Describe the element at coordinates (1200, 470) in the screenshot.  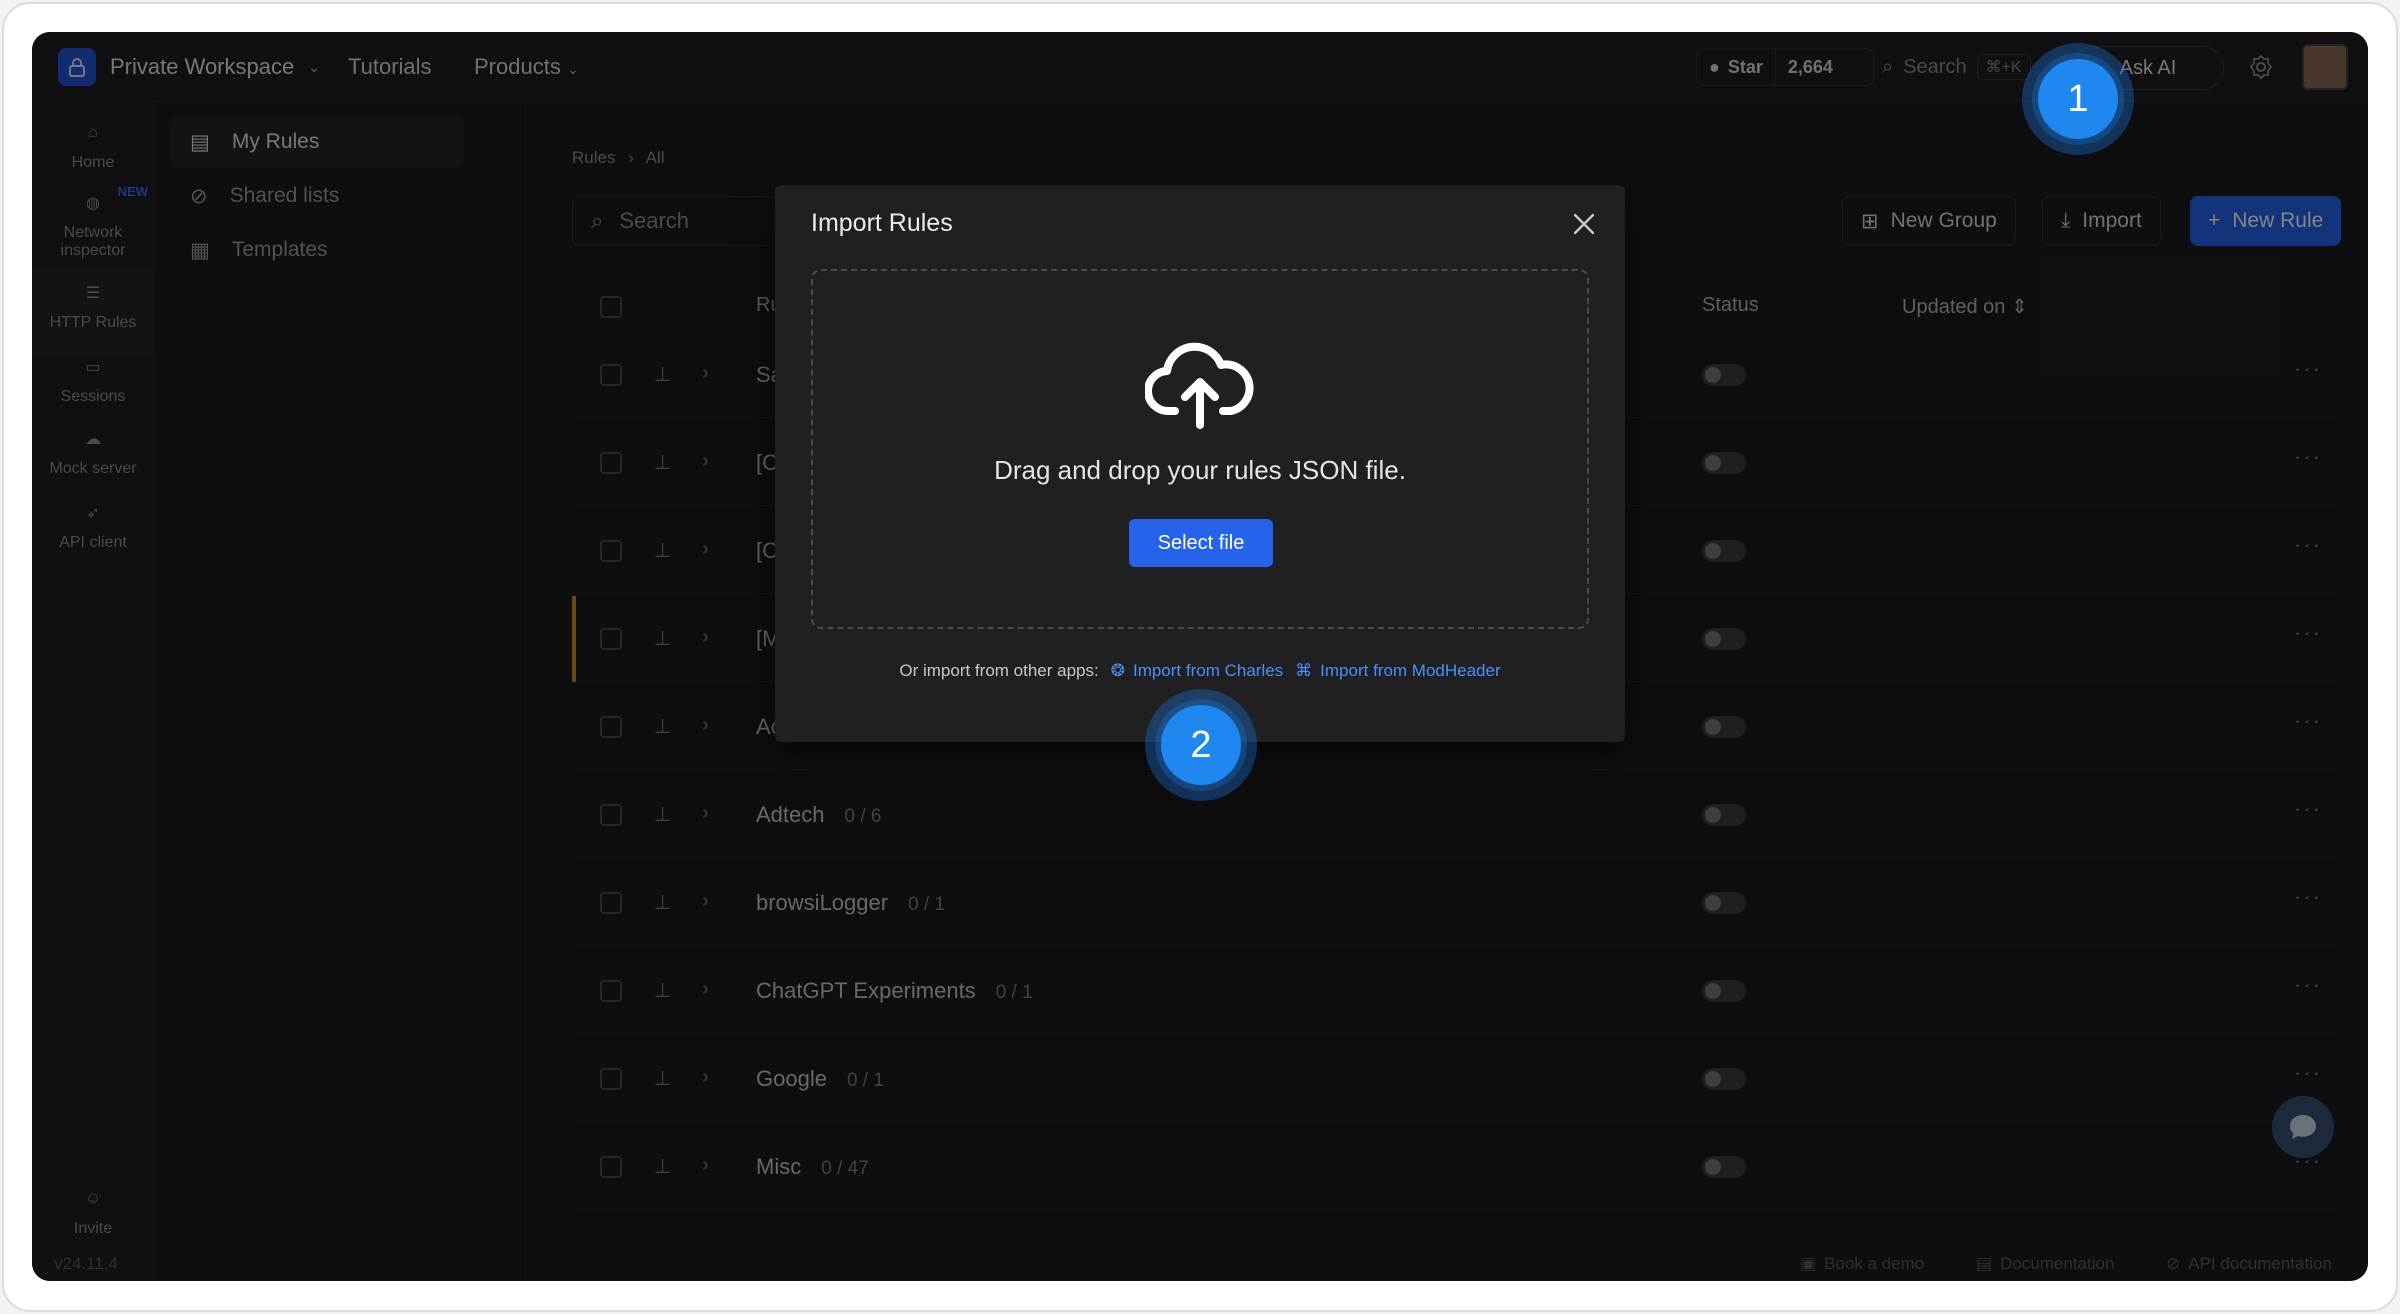
I see `drop-instructions: Drag and drop your rules JSON file.` at that location.